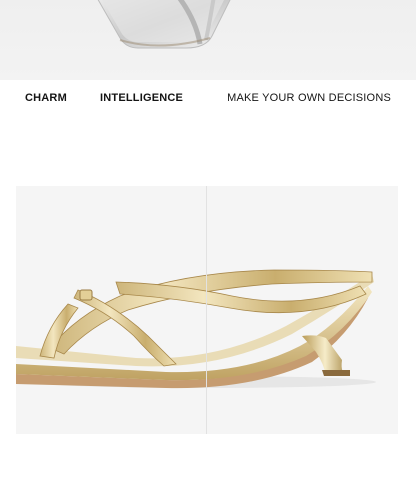  I want to click on slogan: MAKE YOUR OWN DECISIONS, so click(309, 98).